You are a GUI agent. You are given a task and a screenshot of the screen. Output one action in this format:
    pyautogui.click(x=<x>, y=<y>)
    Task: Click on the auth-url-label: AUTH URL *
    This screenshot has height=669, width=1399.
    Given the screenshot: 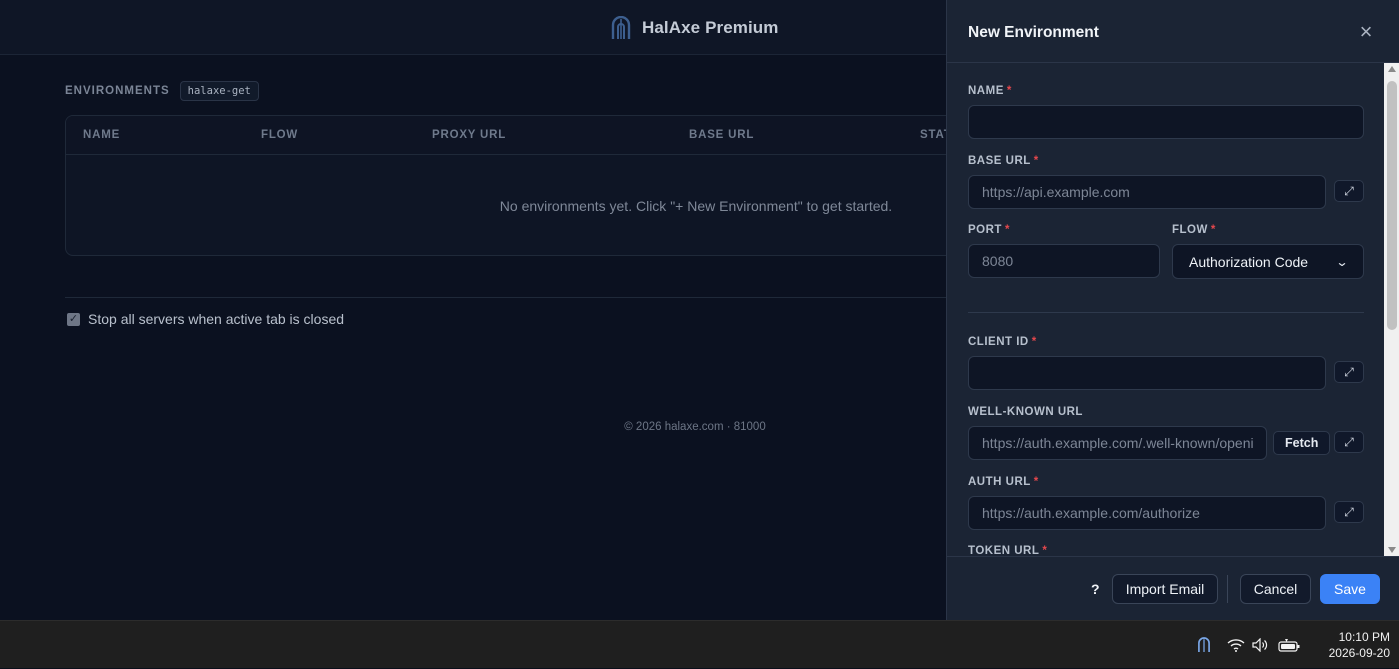 What is the action you would take?
    pyautogui.click(x=1003, y=482)
    